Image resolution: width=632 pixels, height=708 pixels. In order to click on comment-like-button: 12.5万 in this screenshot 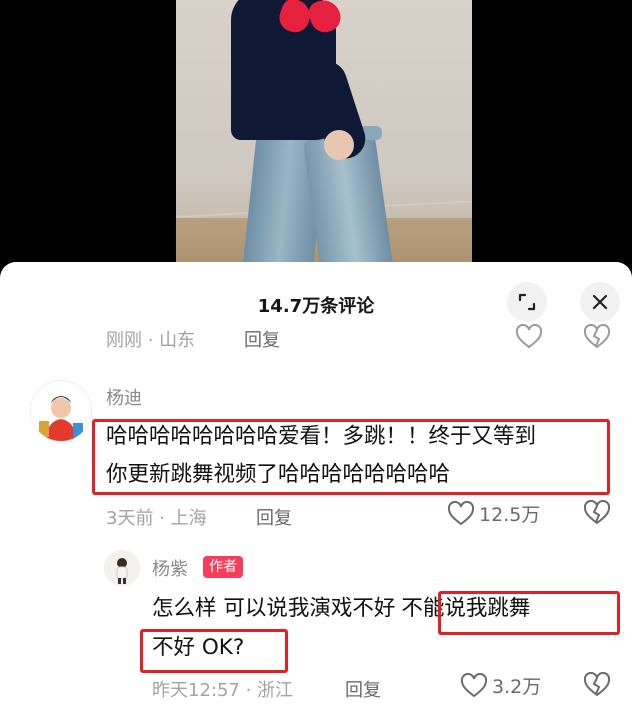, I will do `click(493, 513)`.